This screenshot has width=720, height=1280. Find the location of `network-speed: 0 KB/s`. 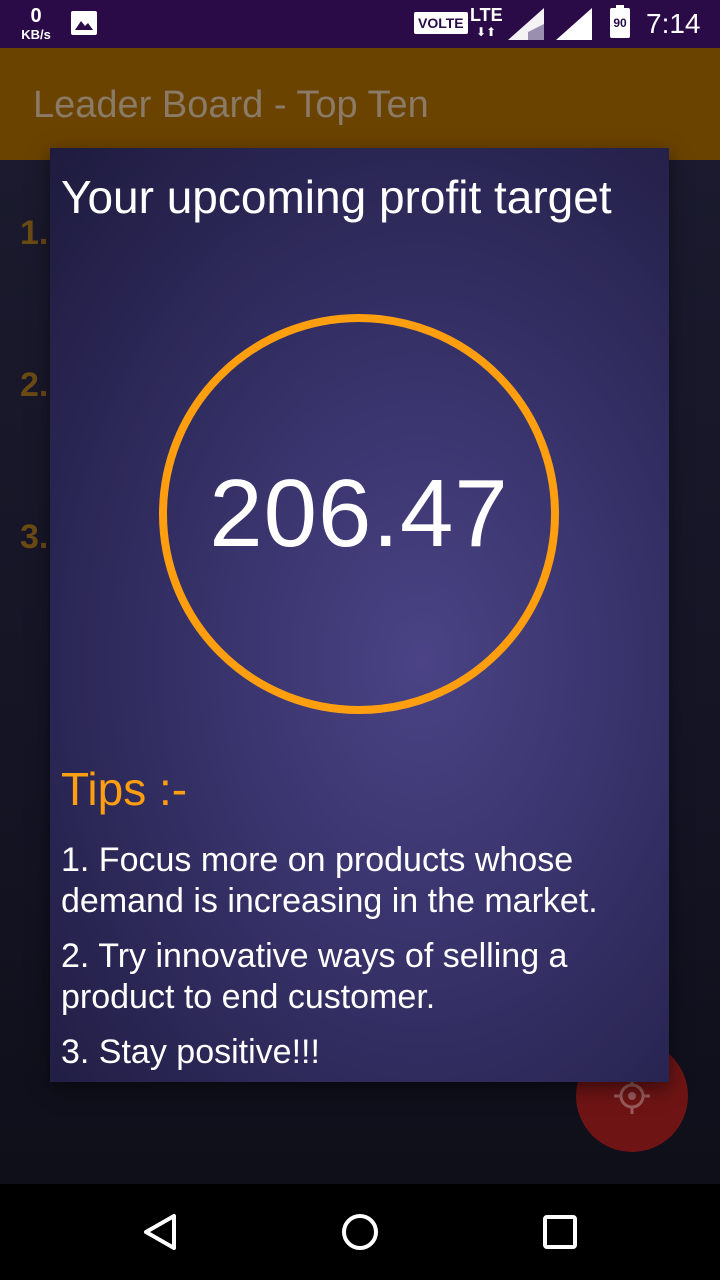

network-speed: 0 KB/s is located at coordinates (36, 23).